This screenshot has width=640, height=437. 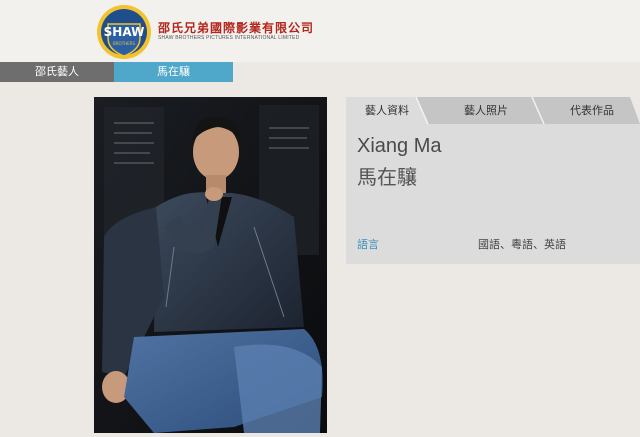 I want to click on shaw-logo: SHAW BROTHERS, so click(x=124, y=32).